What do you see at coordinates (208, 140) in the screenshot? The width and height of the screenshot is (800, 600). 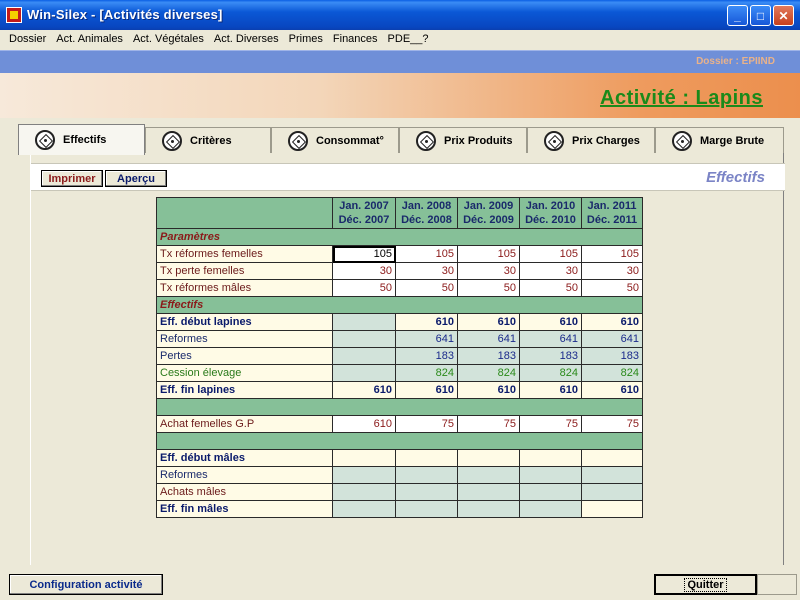 I see `tab-criteres: Critères` at bounding box center [208, 140].